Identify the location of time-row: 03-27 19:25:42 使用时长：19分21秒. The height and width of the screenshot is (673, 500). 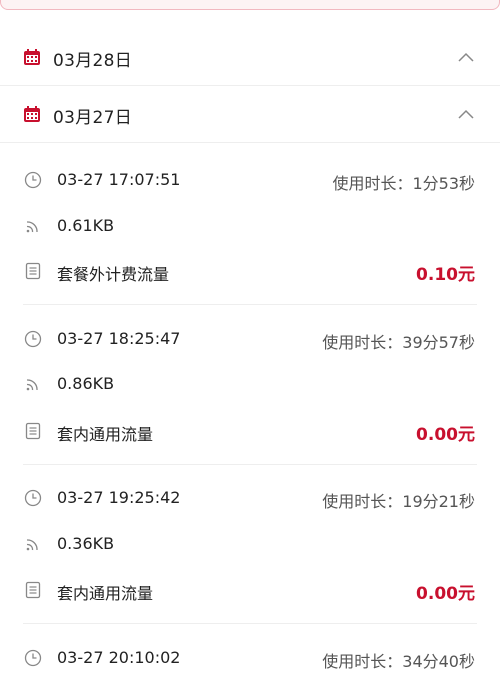
(250, 498).